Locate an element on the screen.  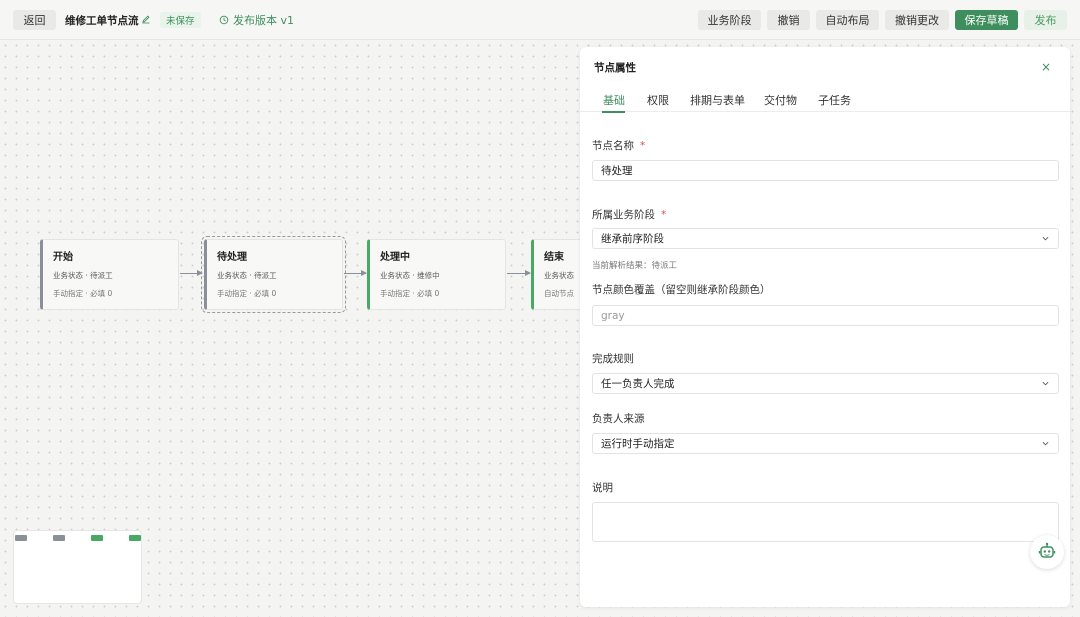
flow-node-start: 开始 业务状态 · 待派工 手动指定 · 必填 0 is located at coordinates (109, 274).